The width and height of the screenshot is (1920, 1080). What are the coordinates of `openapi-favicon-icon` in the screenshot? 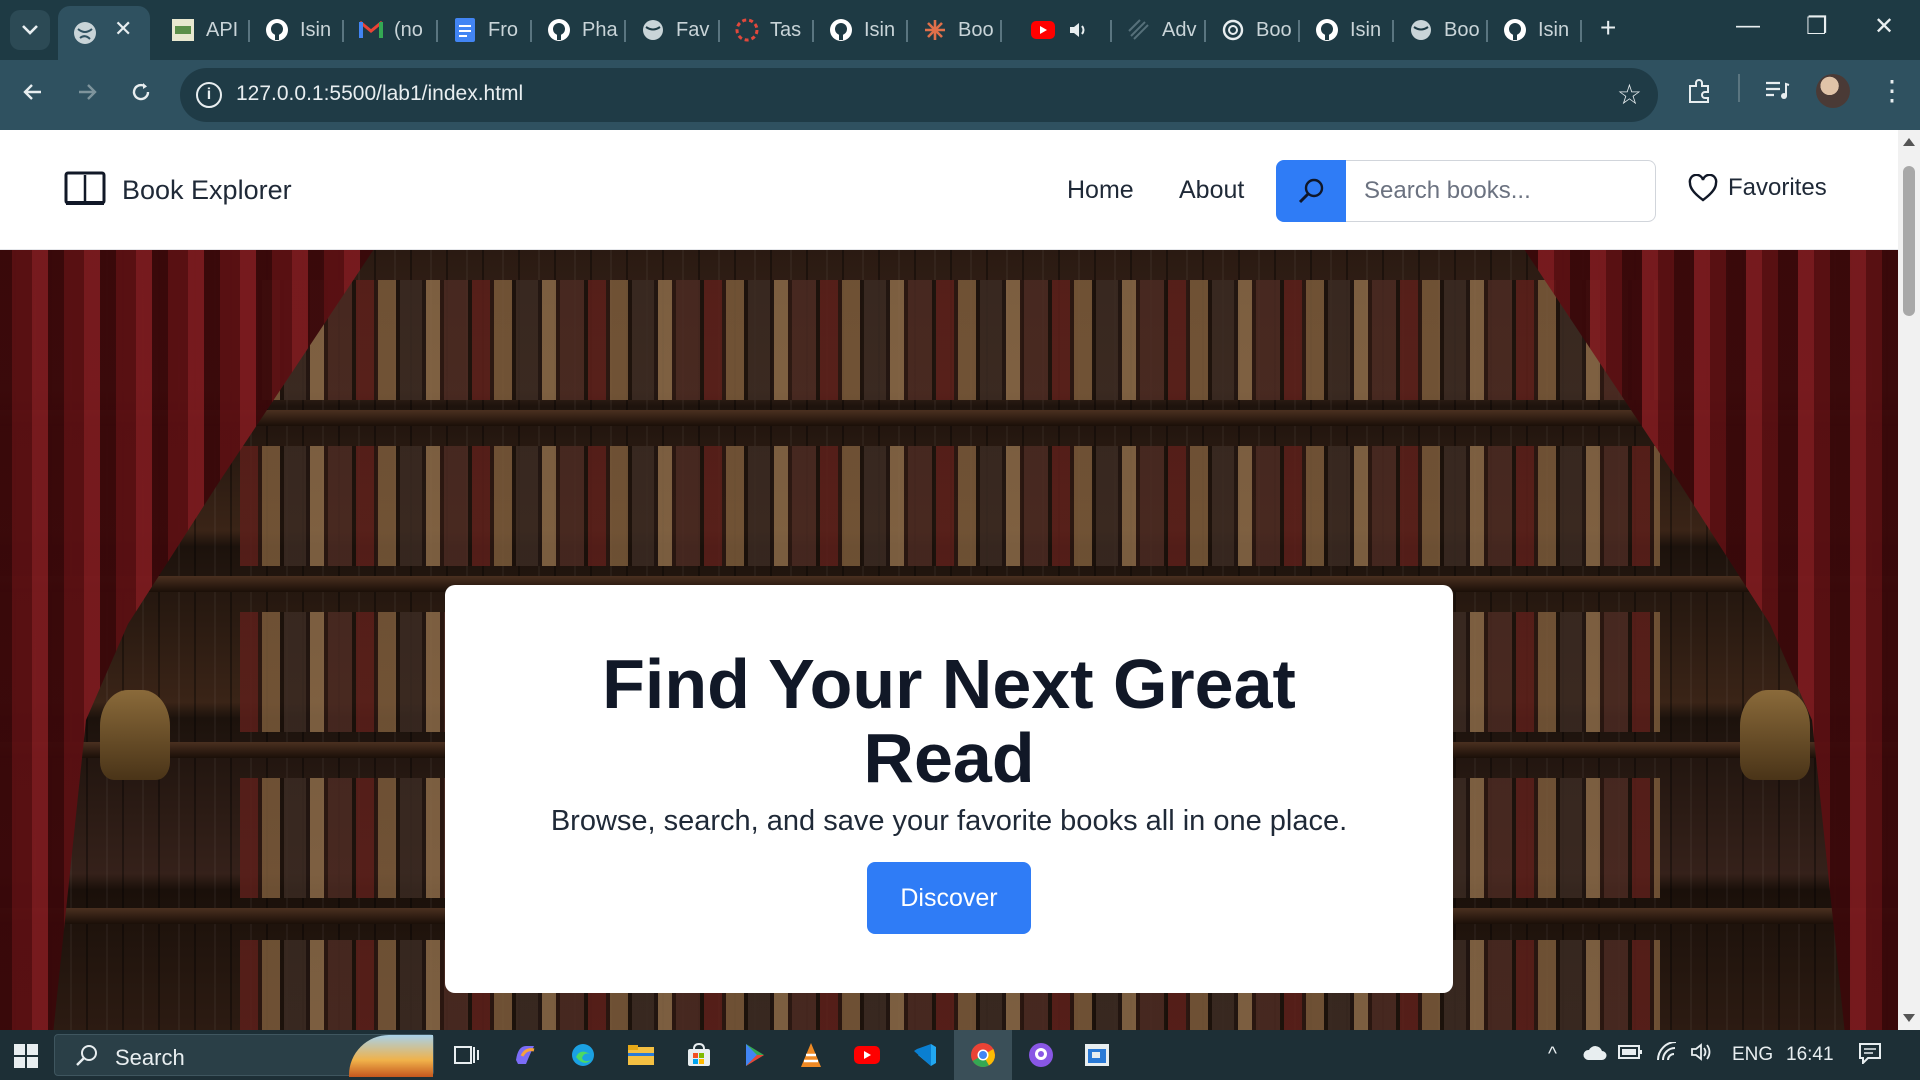 It's located at (183, 30).